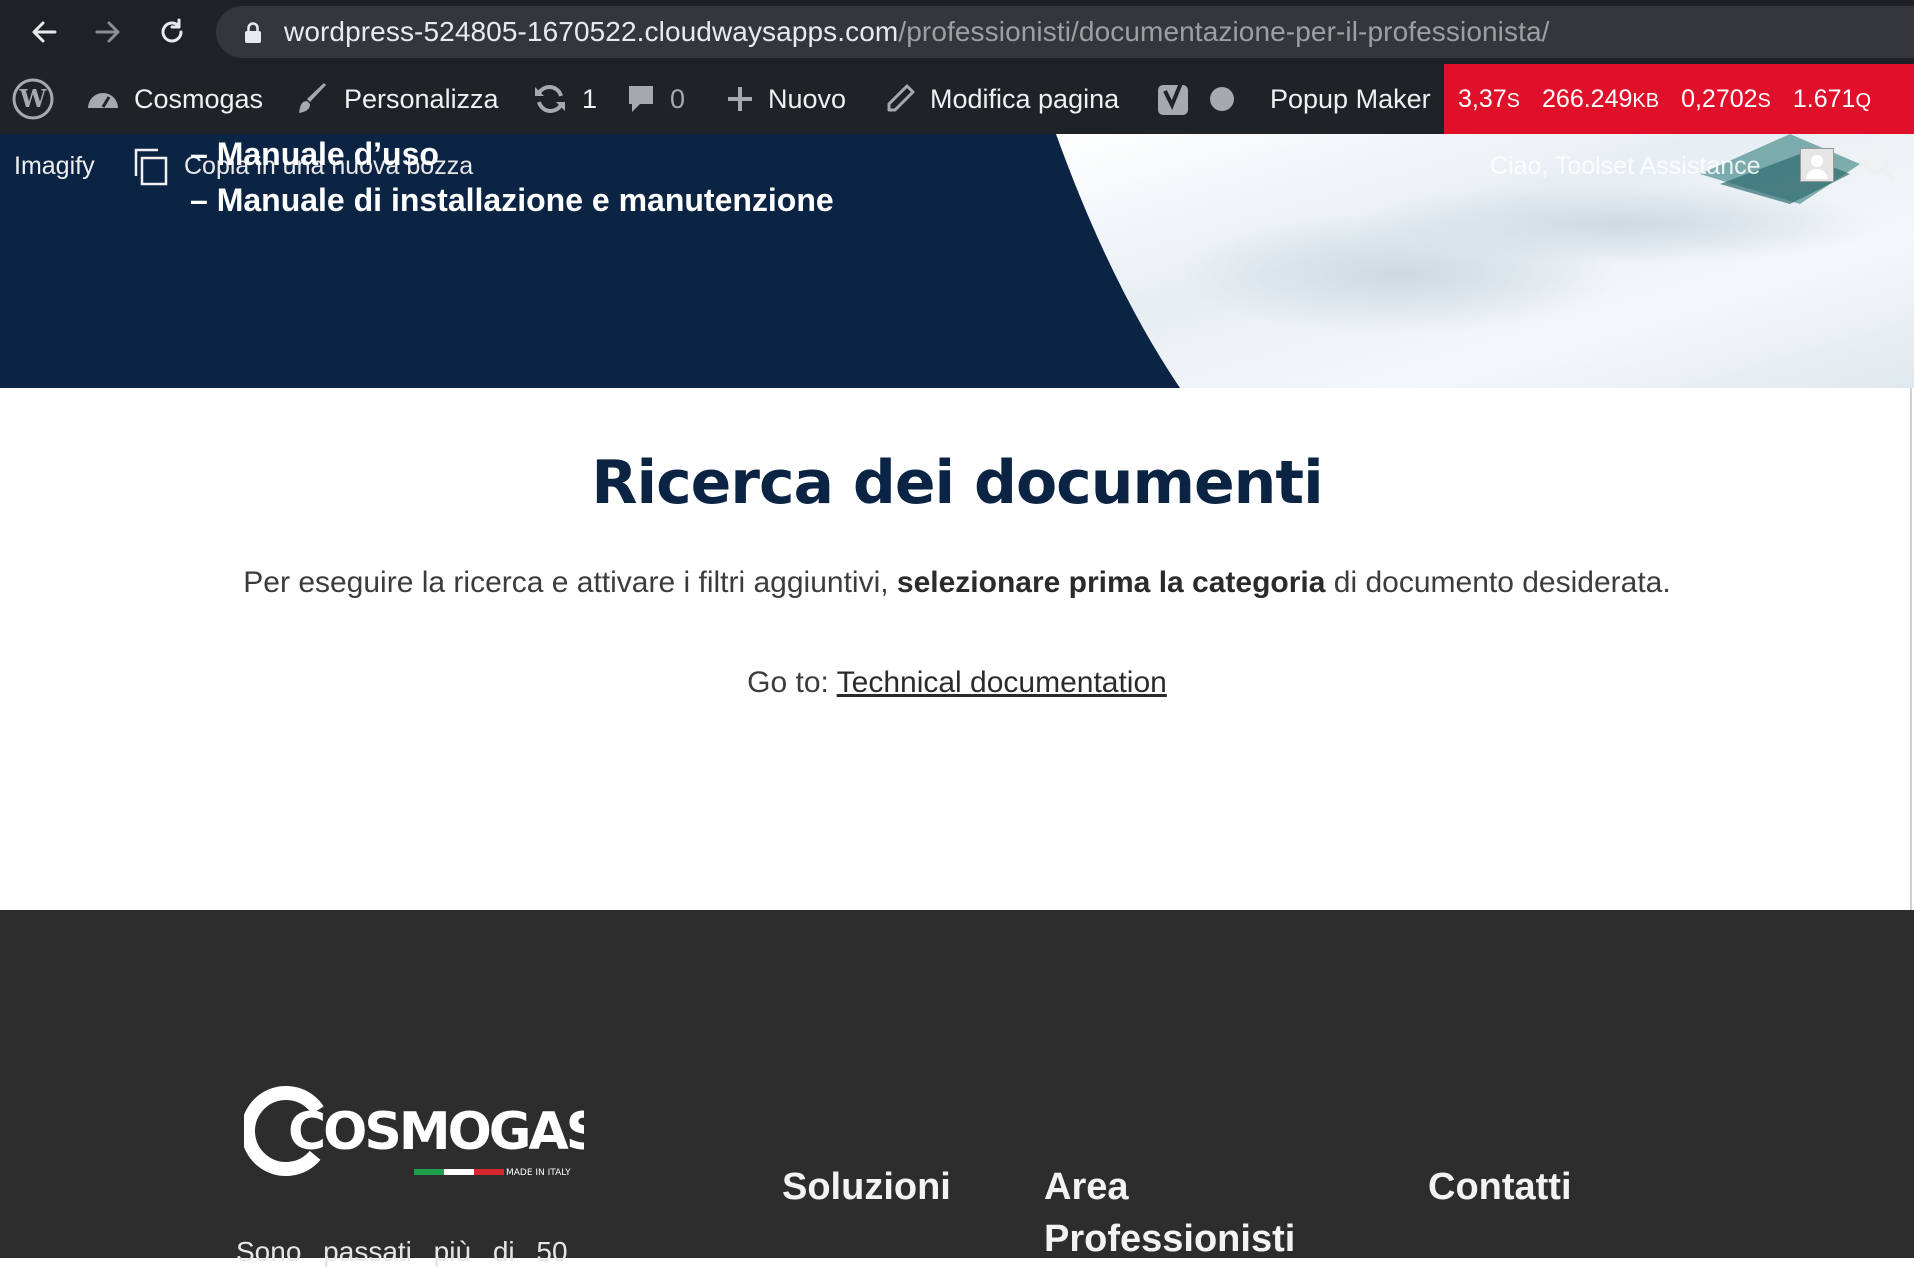  What do you see at coordinates (1500, 1187) in the screenshot?
I see `footer-heading-contatti: Contatti` at bounding box center [1500, 1187].